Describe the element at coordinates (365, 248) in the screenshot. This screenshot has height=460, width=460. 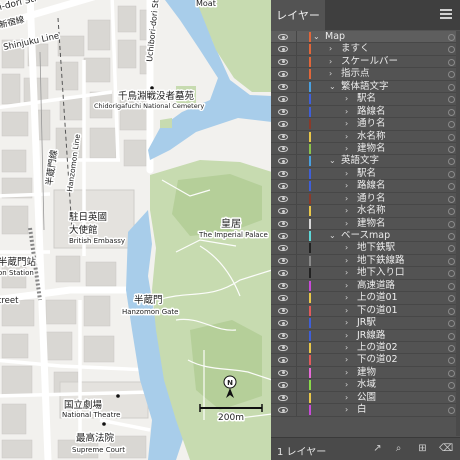
I see `layer-row: › 地下鉄駅` at that location.